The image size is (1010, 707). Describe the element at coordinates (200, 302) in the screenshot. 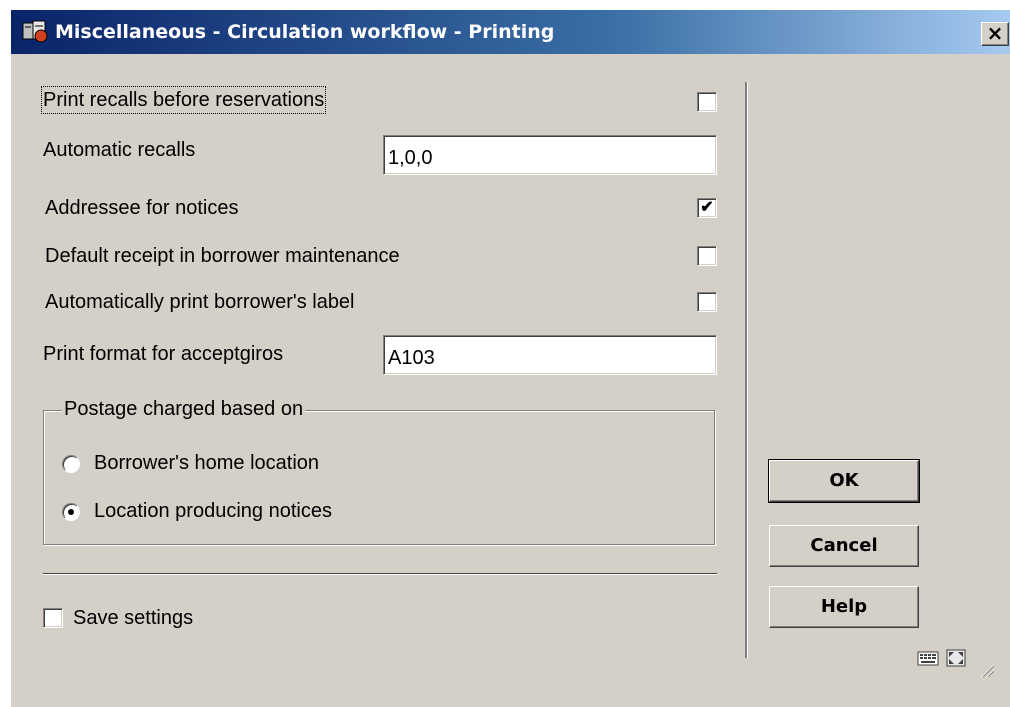

I see `auto-print-label-label: Automatically print borrower's label` at that location.